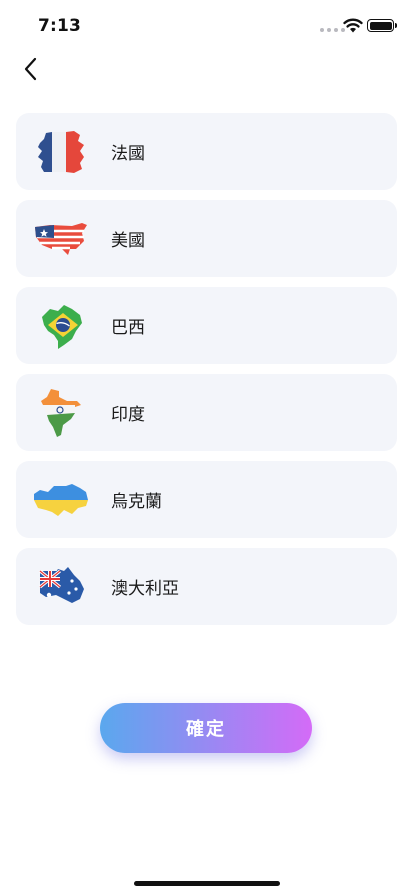 This screenshot has height=896, width=413. Describe the element at coordinates (380, 25) in the screenshot. I see `battery-icon` at that location.